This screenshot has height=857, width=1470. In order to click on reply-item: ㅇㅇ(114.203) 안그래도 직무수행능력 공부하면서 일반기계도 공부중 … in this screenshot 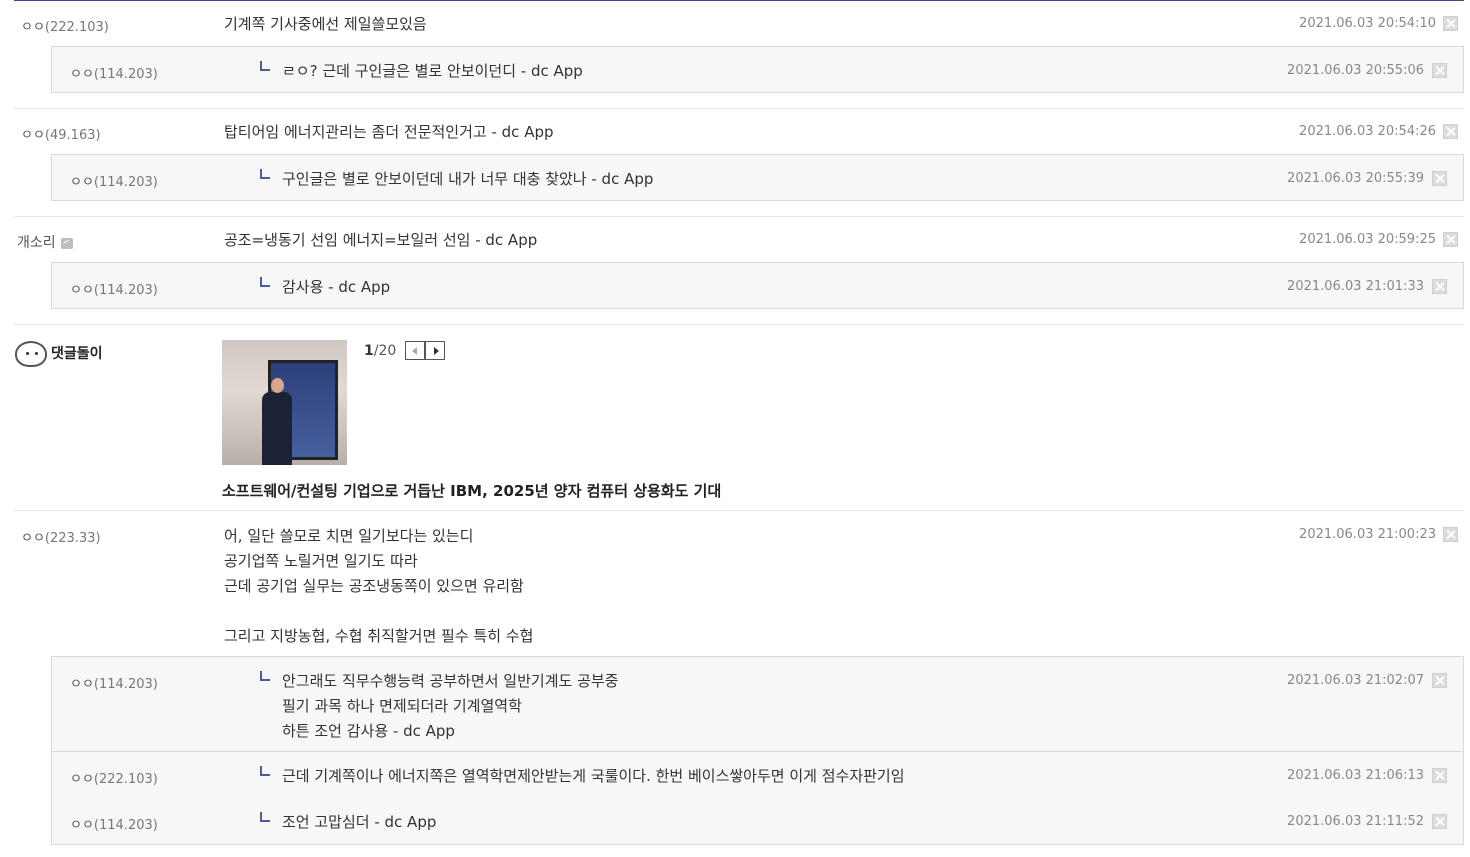, I will do `click(757, 704)`.